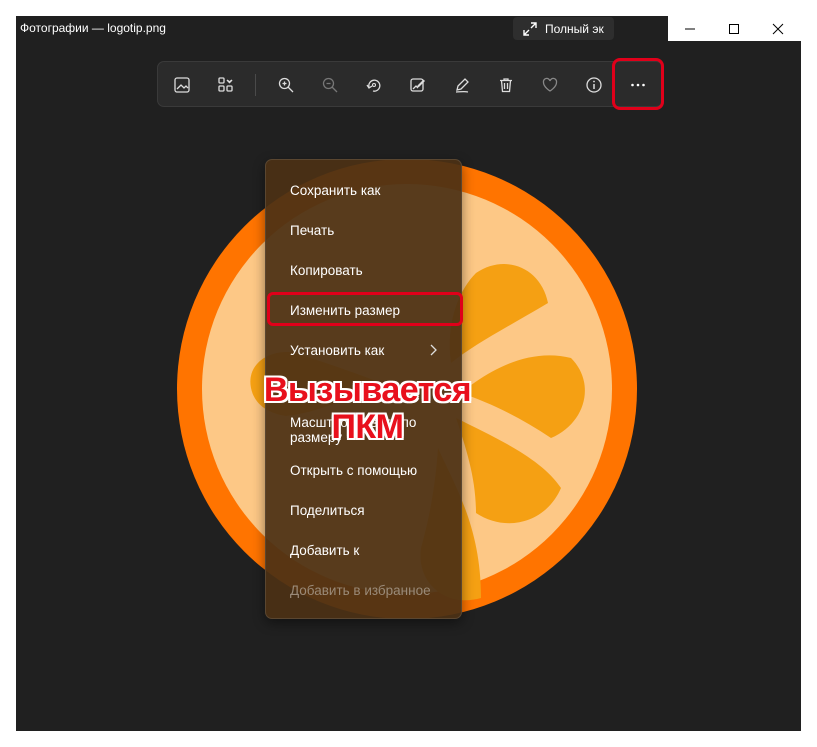 This screenshot has width=817, height=747. I want to click on menu-item-add-to-favorites: Добавить в избранное, so click(363, 590).